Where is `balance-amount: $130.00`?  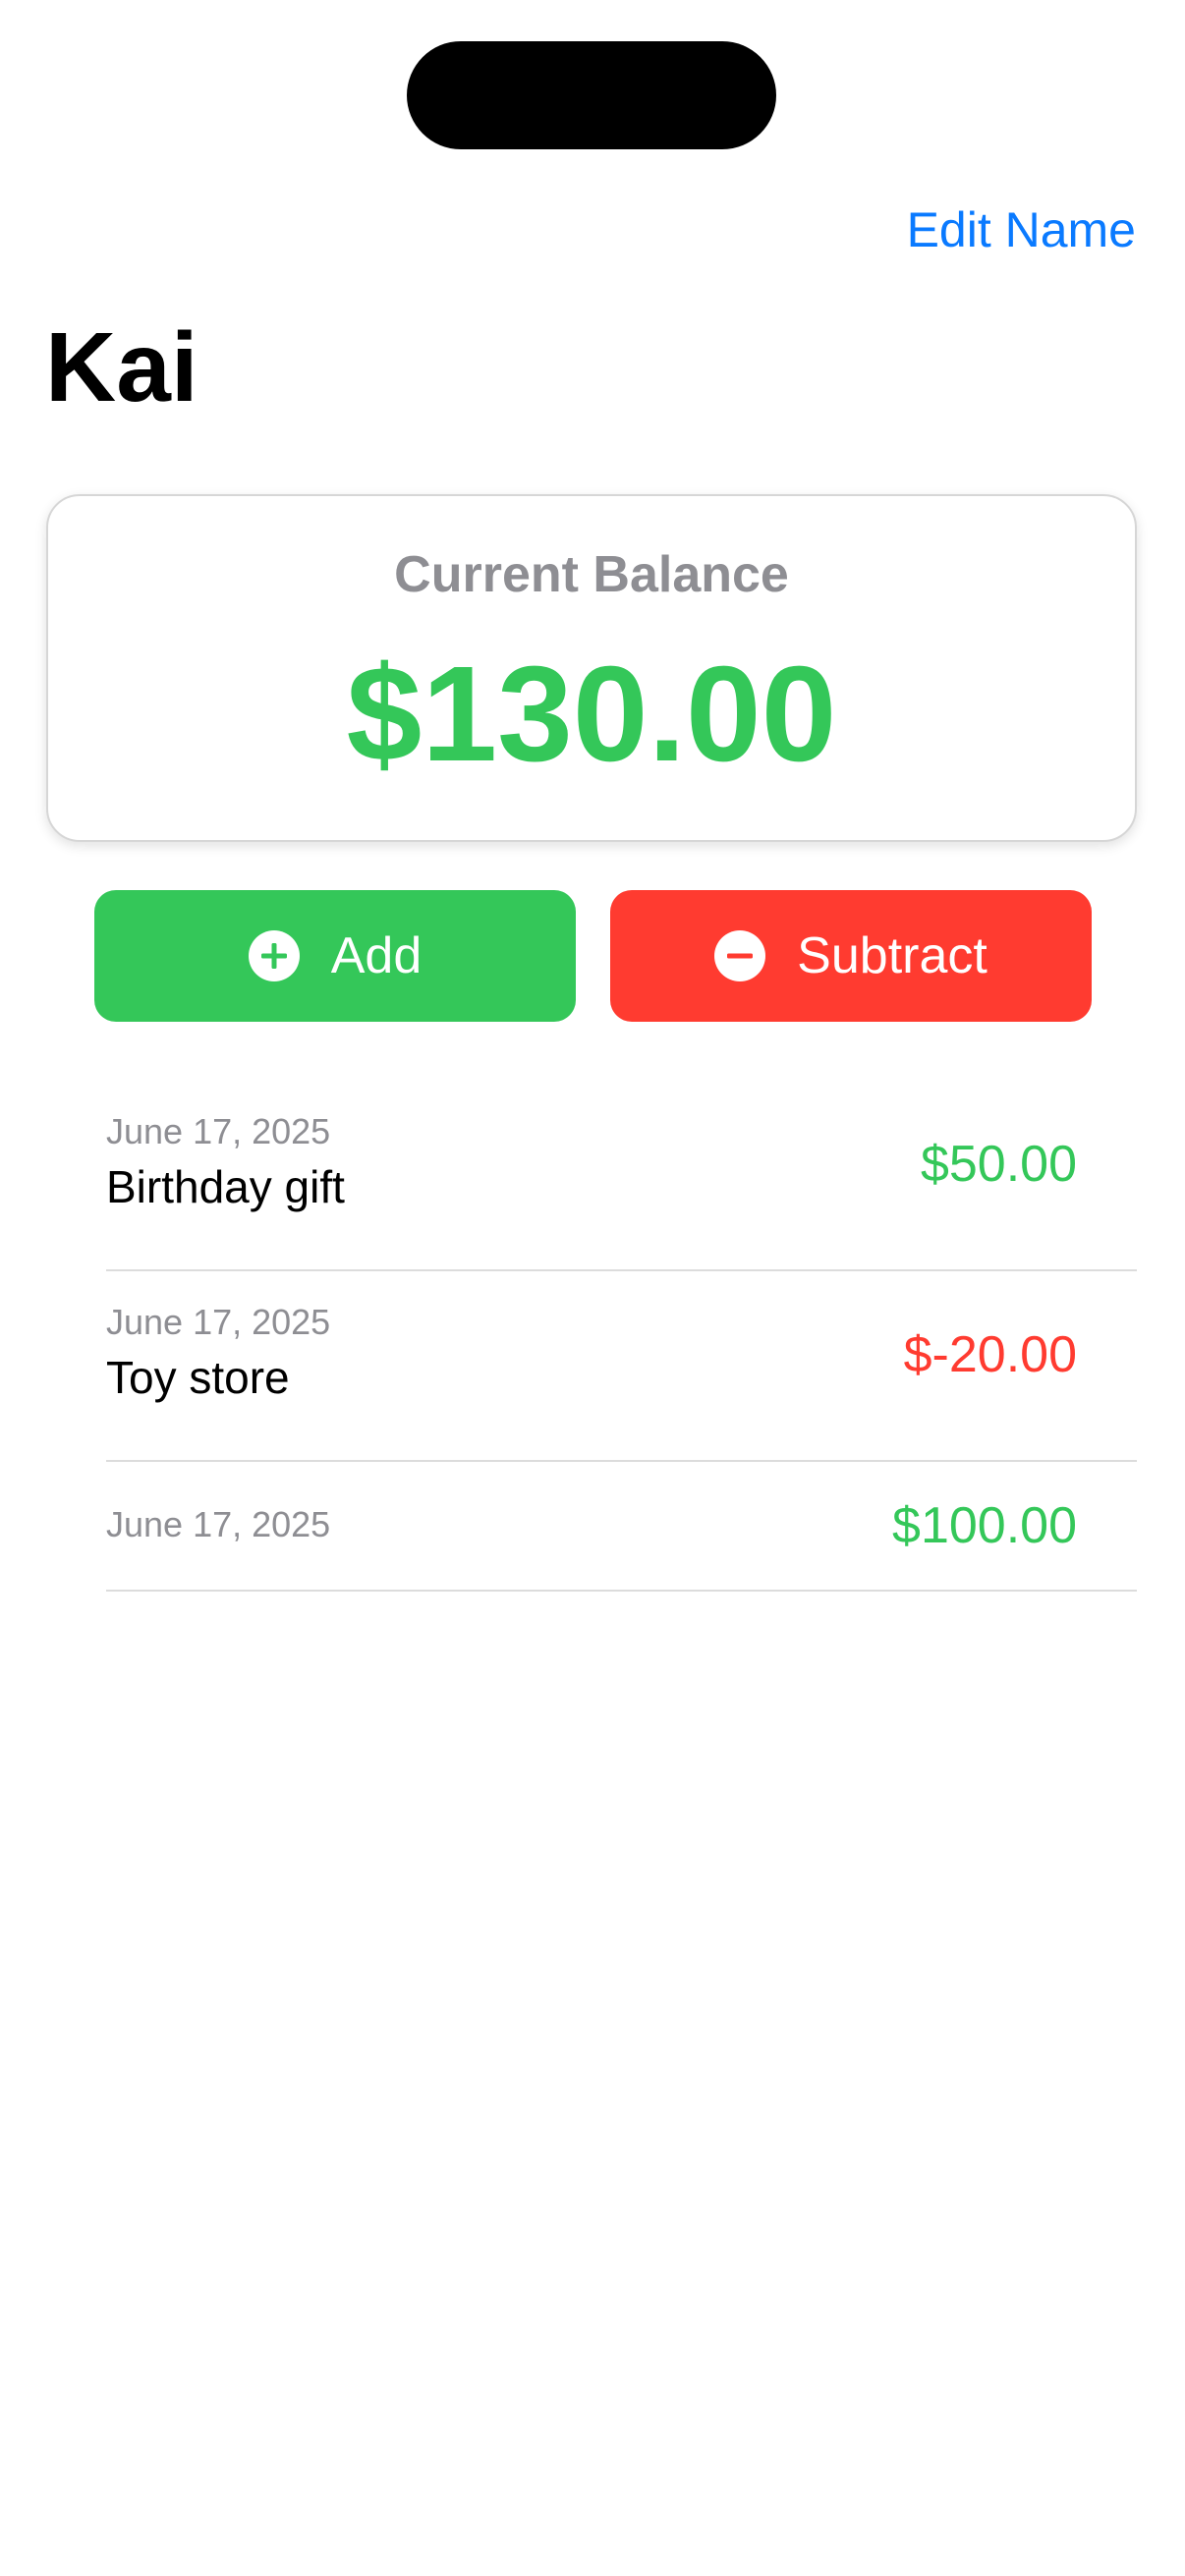 balance-amount: $130.00 is located at coordinates (592, 714).